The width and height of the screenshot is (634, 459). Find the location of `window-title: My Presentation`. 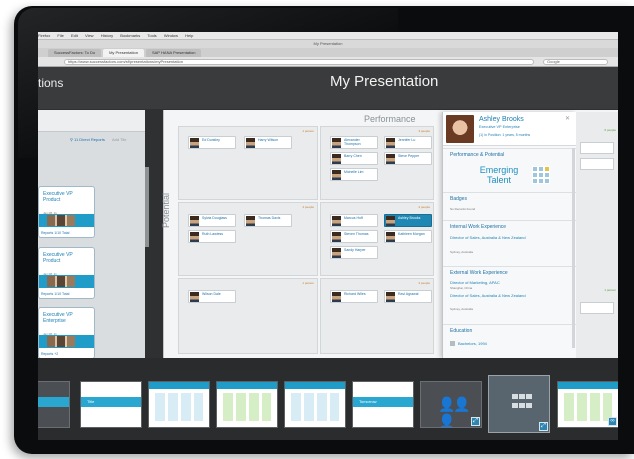

window-title: My Presentation is located at coordinates (328, 44).